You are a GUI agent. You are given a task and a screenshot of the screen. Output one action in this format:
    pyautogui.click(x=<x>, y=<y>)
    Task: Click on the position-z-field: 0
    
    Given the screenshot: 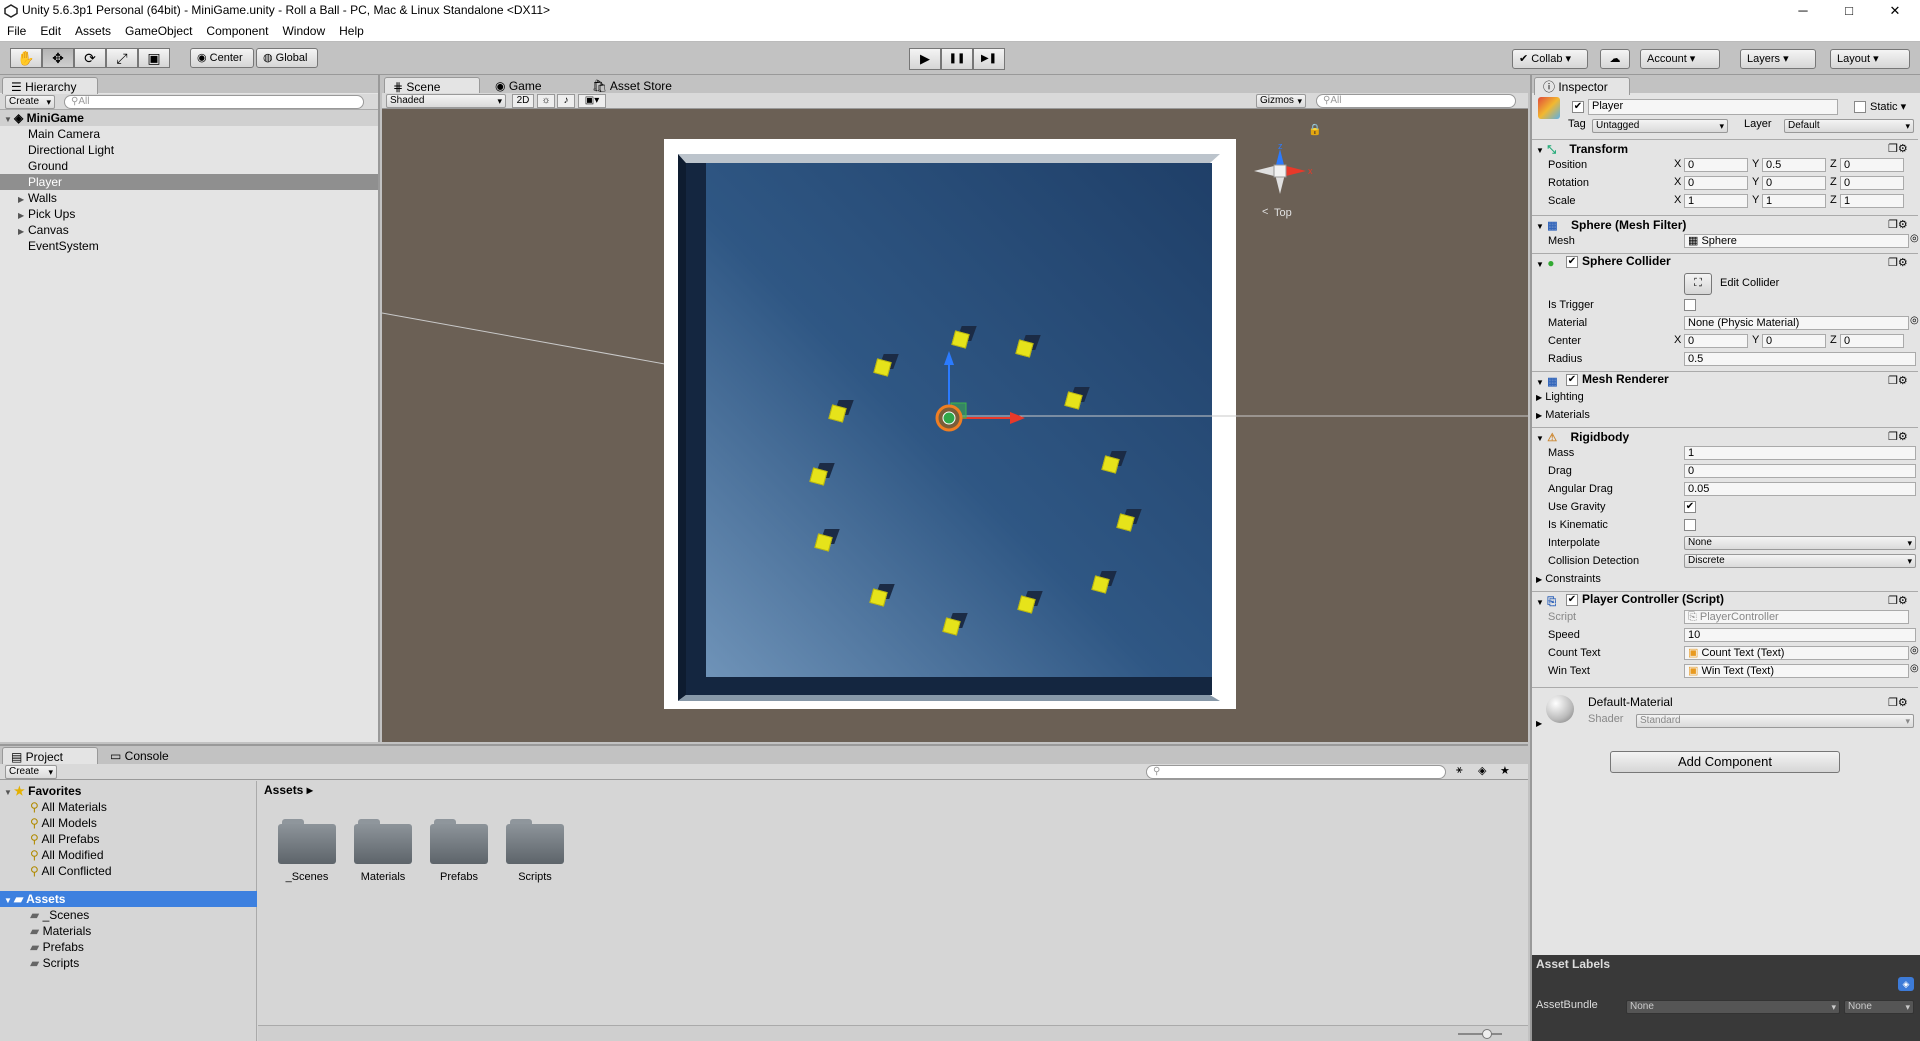 What is the action you would take?
    pyautogui.click(x=1872, y=165)
    